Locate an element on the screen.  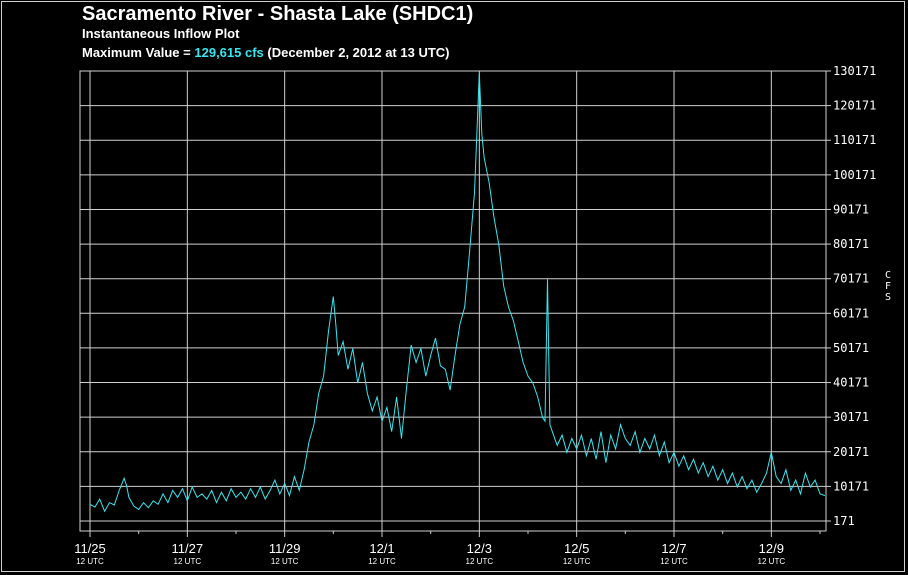
y-axis-label-char: S is located at coordinates (888, 297).